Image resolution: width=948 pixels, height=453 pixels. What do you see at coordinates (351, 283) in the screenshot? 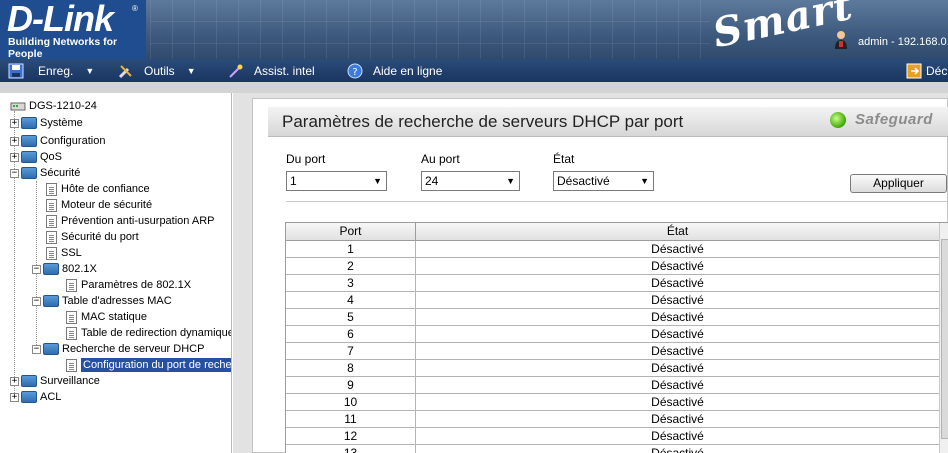
I see `port-cell: 3` at bounding box center [351, 283].